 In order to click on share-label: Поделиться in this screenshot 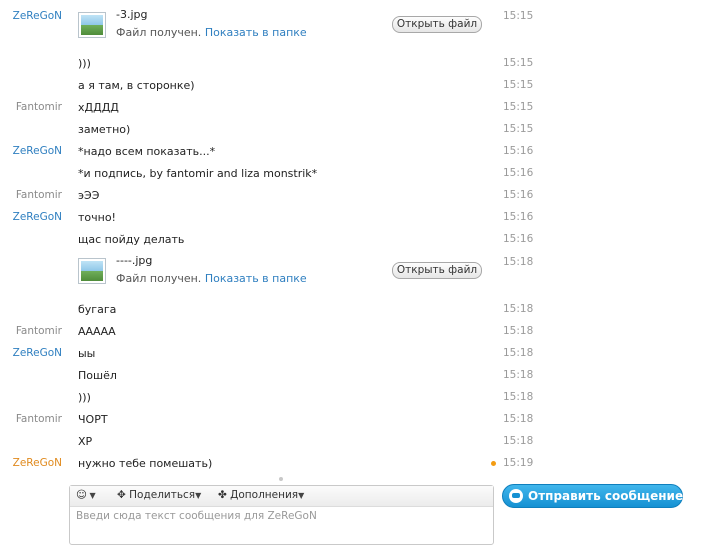, I will do `click(162, 495)`.